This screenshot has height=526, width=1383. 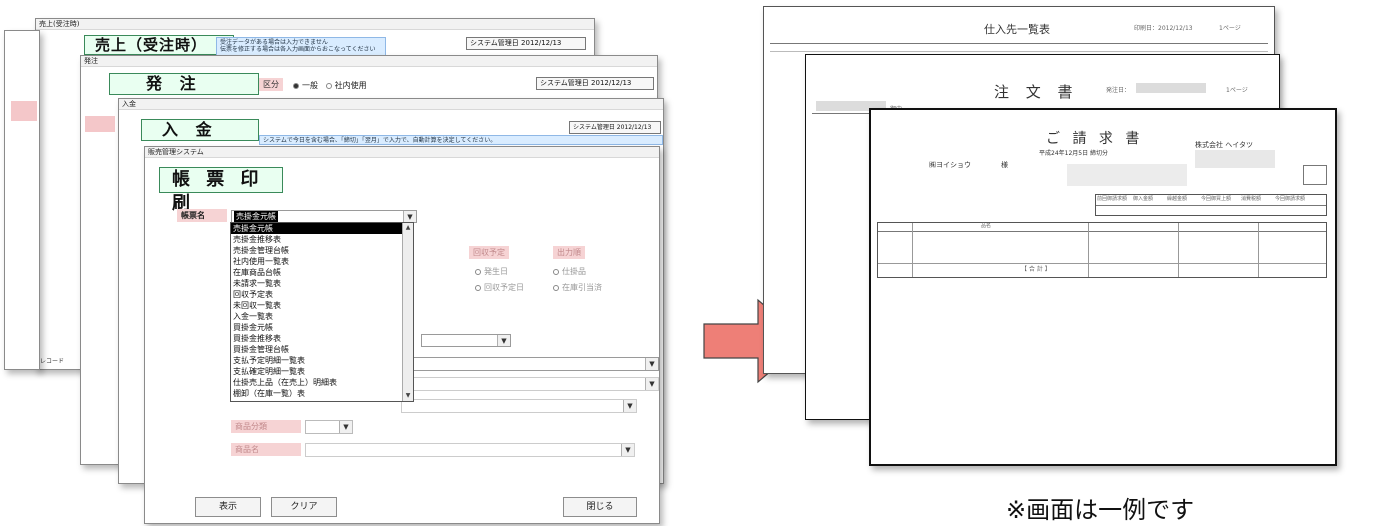 I want to click on sales-system-date: システム管理日 2012/12/13, so click(x=526, y=43).